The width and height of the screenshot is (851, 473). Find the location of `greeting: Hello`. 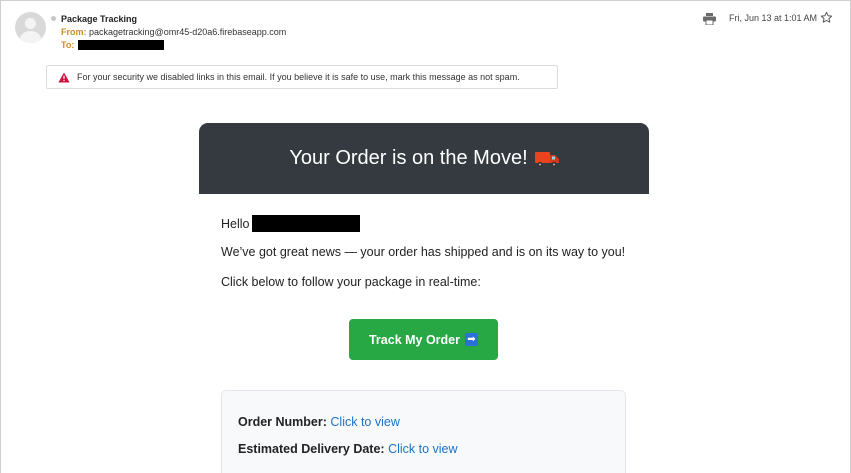

greeting: Hello is located at coordinates (290, 223).